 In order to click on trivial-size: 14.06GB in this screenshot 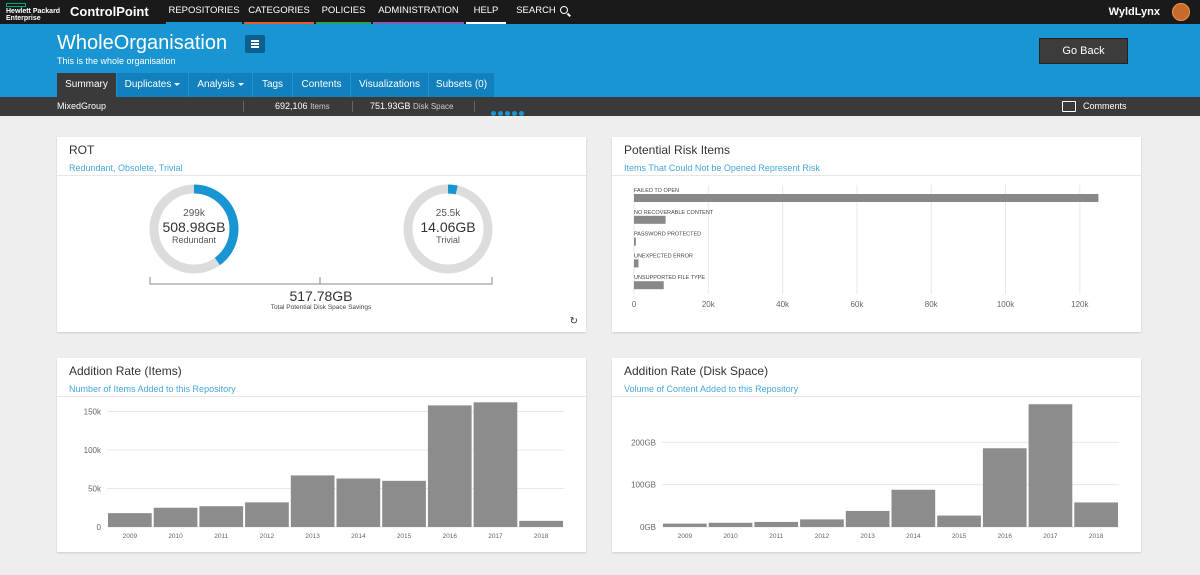, I will do `click(448, 227)`.